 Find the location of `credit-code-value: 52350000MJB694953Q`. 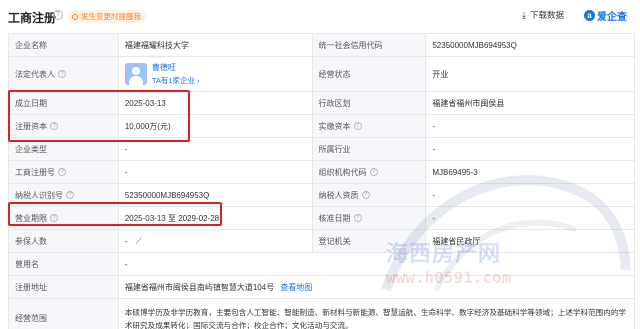

credit-code-value: 52350000MJB694953Q is located at coordinates (530, 45).